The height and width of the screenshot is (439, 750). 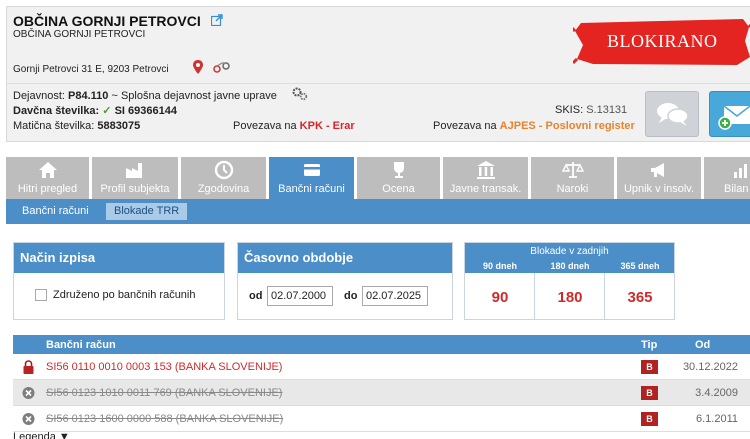 What do you see at coordinates (256, 296) in the screenshot?
I see `date-from-label: od` at bounding box center [256, 296].